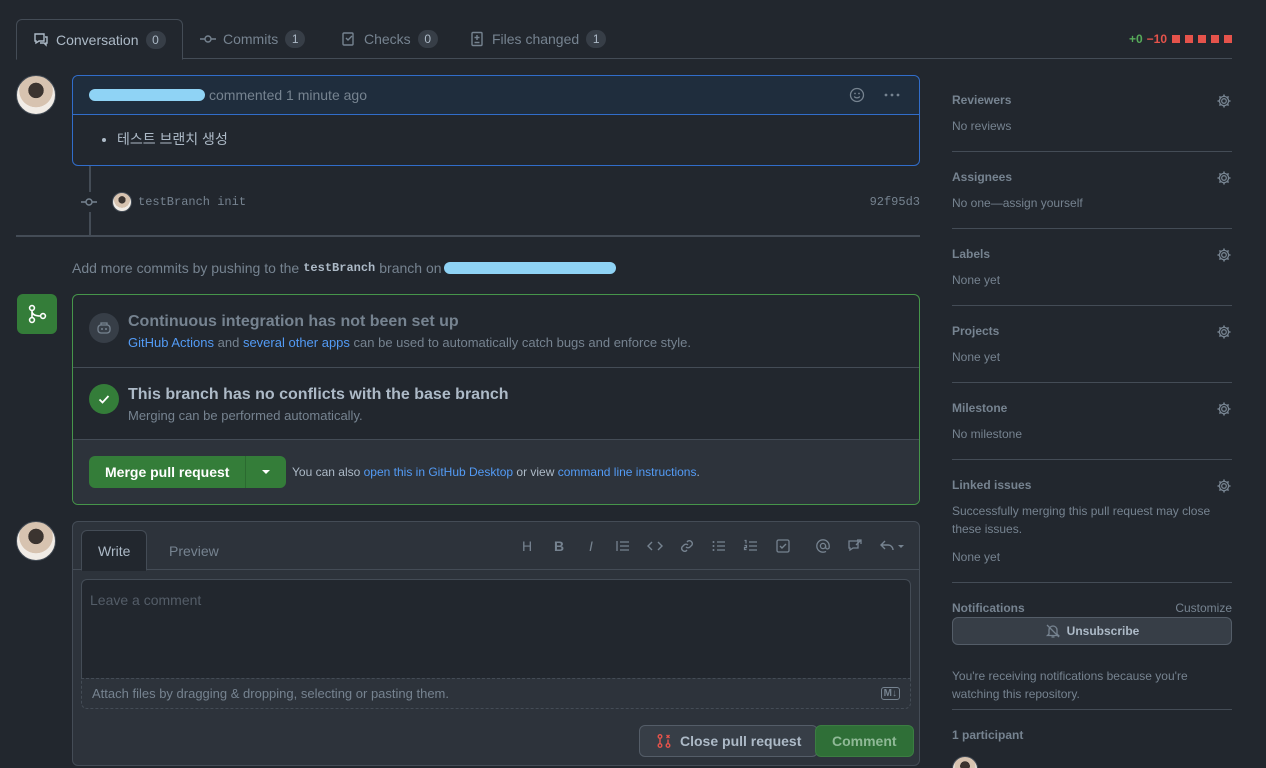 The width and height of the screenshot is (1266, 768). What do you see at coordinates (192, 202) in the screenshot?
I see `commit-message: testBranch init` at bounding box center [192, 202].